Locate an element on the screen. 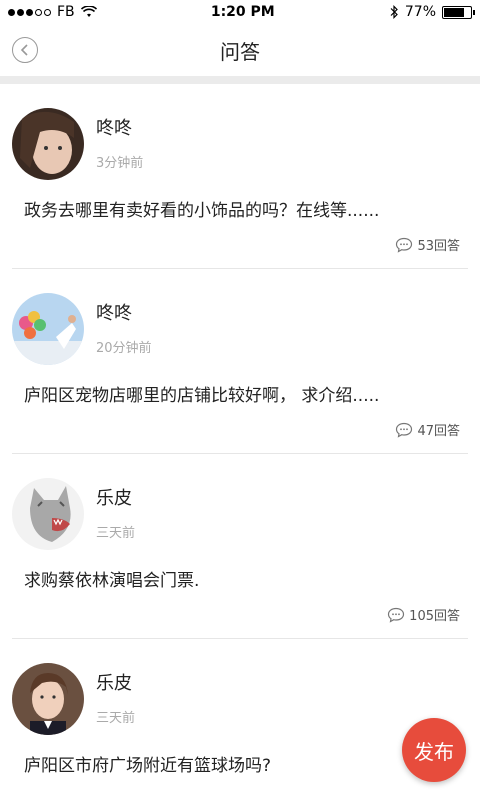 The image size is (480, 800). question-text: 求购蔡依林演唱会门票. is located at coordinates (112, 581).